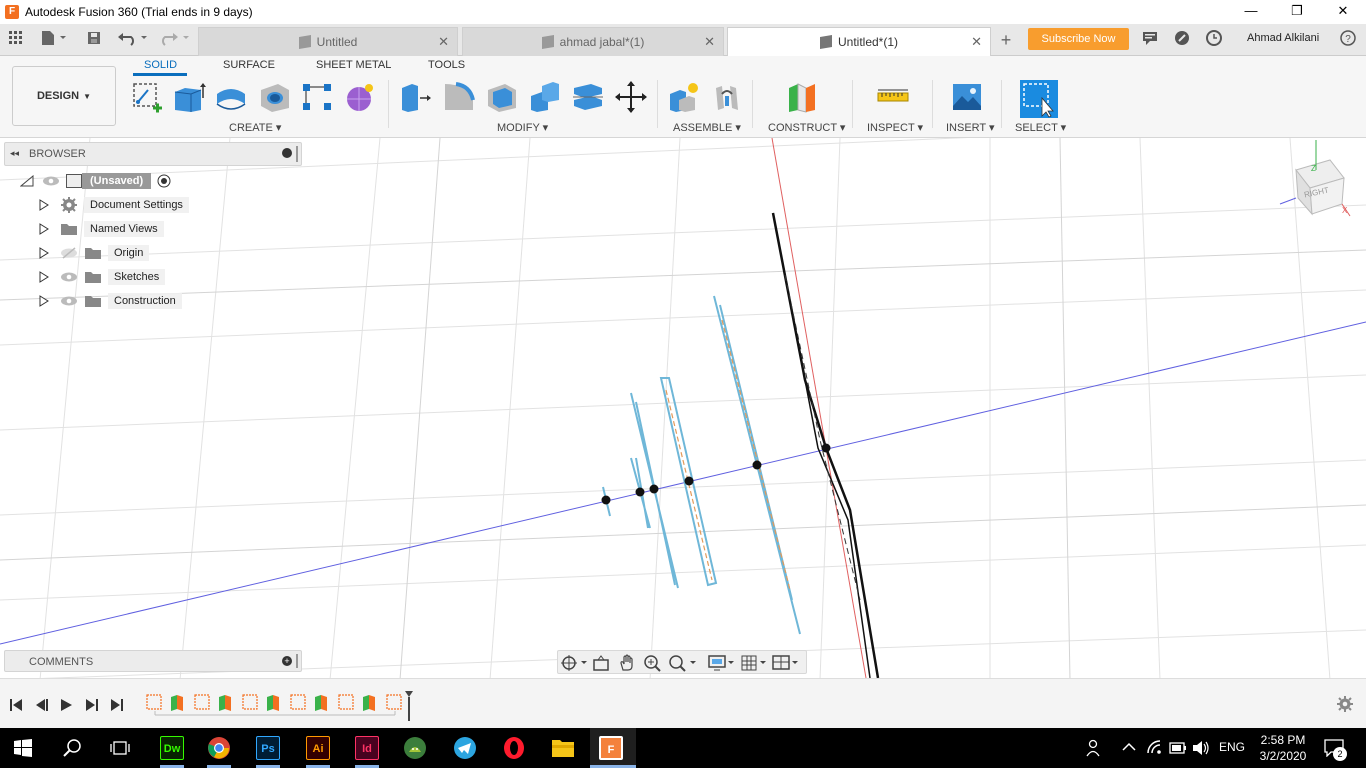  I want to click on browser-panel-header: ◂◂ BROWSER, so click(153, 154).